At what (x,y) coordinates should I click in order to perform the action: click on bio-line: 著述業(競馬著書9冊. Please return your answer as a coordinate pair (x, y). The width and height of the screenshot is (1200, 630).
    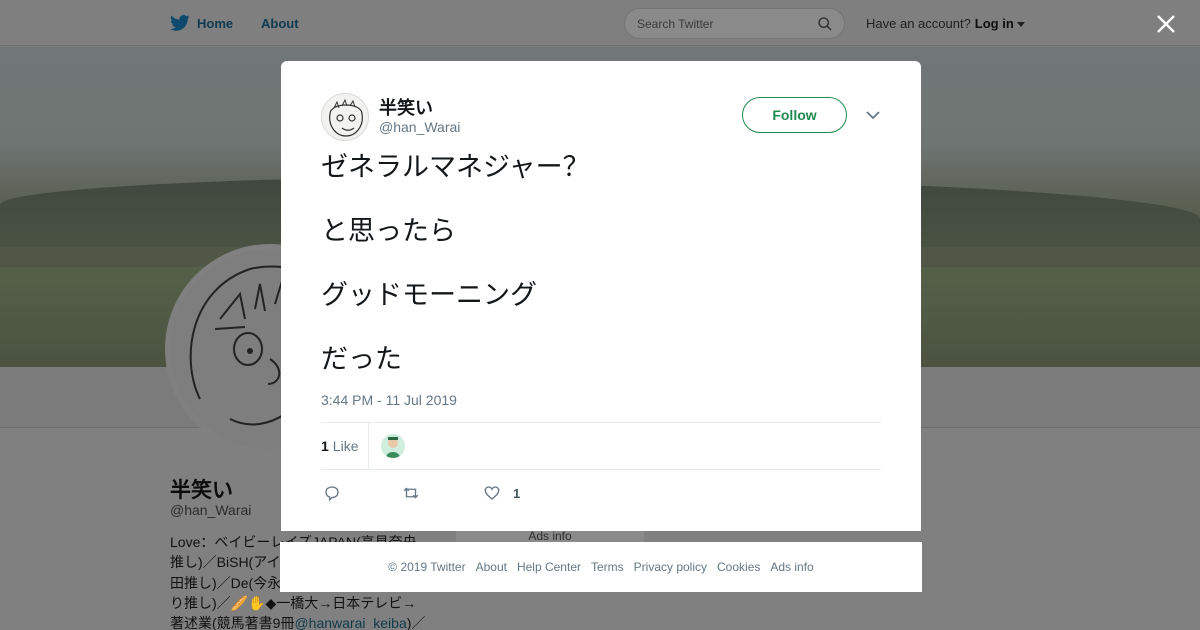
    Looking at the image, I should click on (232, 622).